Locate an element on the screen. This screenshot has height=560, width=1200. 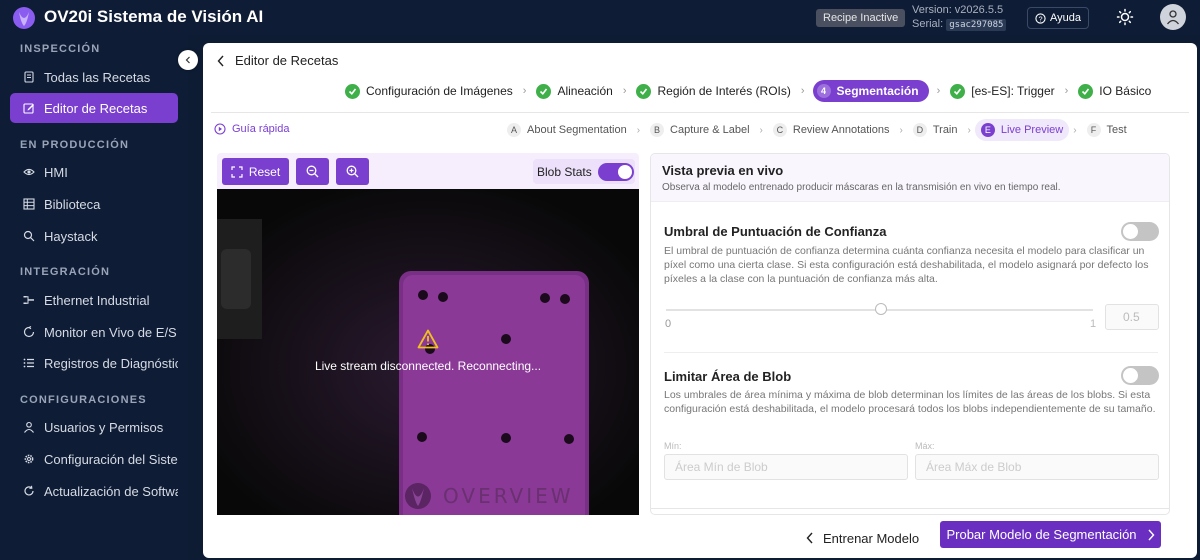
step-configuracion-imagenes: Configuración de Imágenes is located at coordinates (429, 91).